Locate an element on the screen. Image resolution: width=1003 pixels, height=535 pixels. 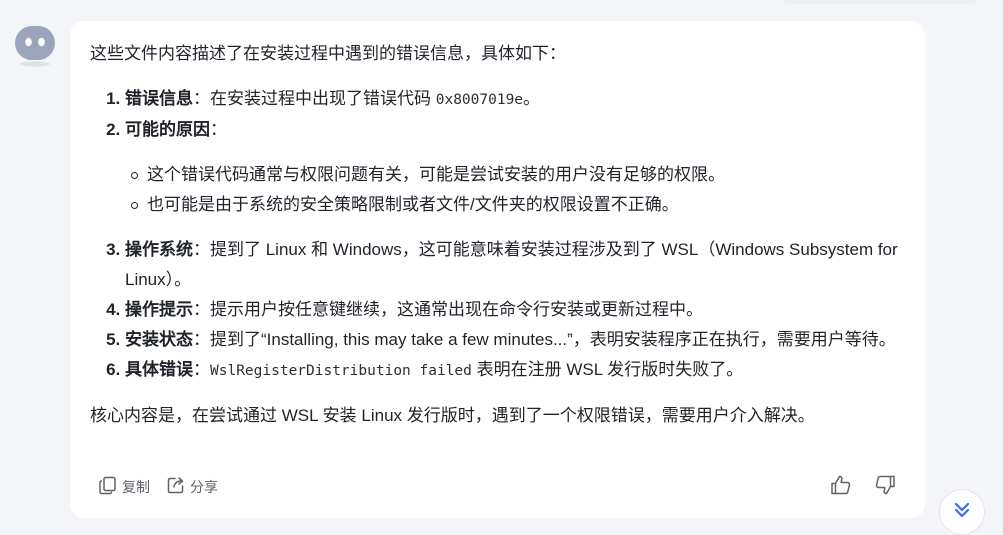
double-chevron-down-icon is located at coordinates (962, 512).